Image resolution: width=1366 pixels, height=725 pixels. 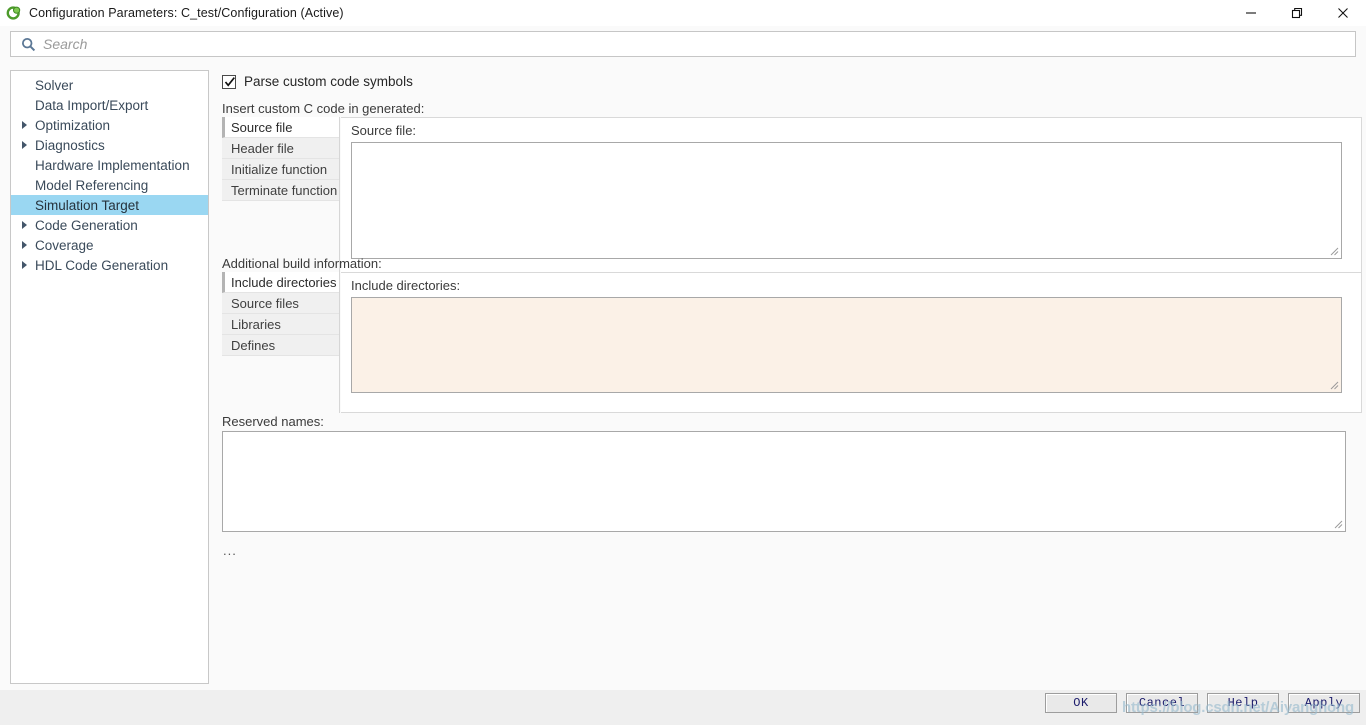 I want to click on dialog-button-bar: OK Cancel Help Apply, so click(x=1202, y=703).